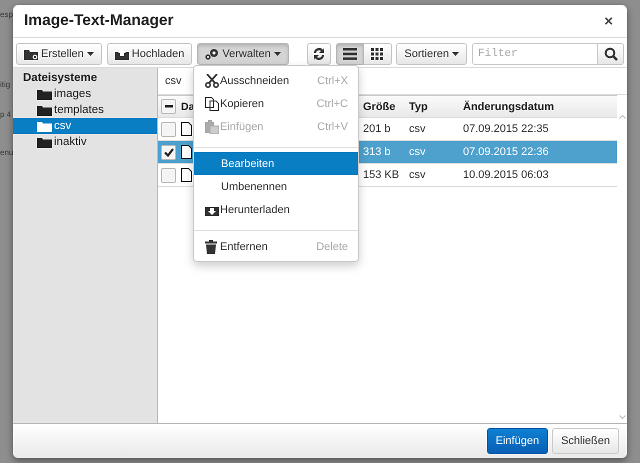 This screenshot has height=463, width=640. I want to click on background-text: itig, so click(5, 84).